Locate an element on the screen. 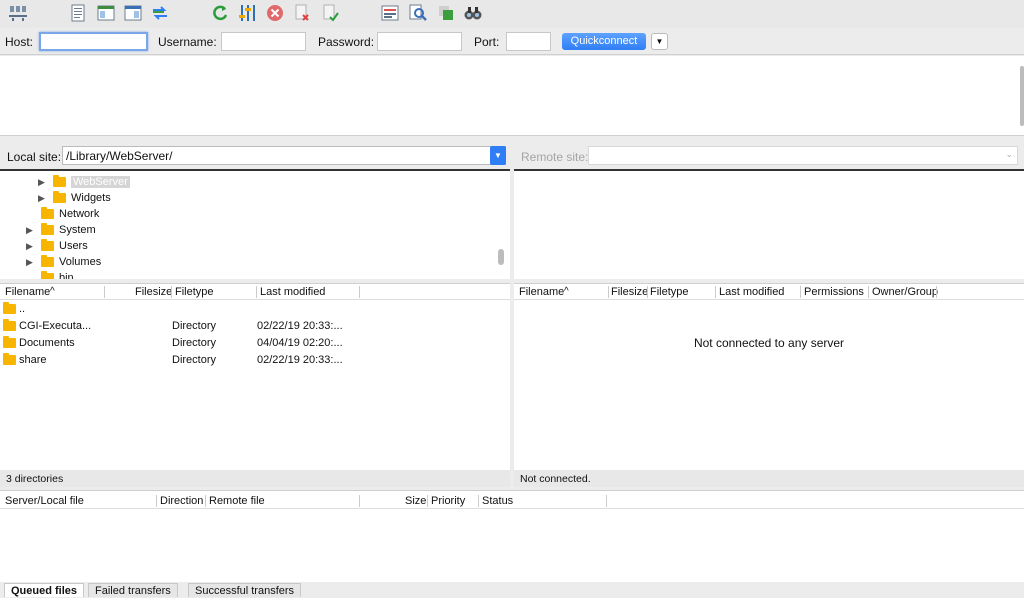  tree-item: ▶ WebServer is located at coordinates (84, 182).